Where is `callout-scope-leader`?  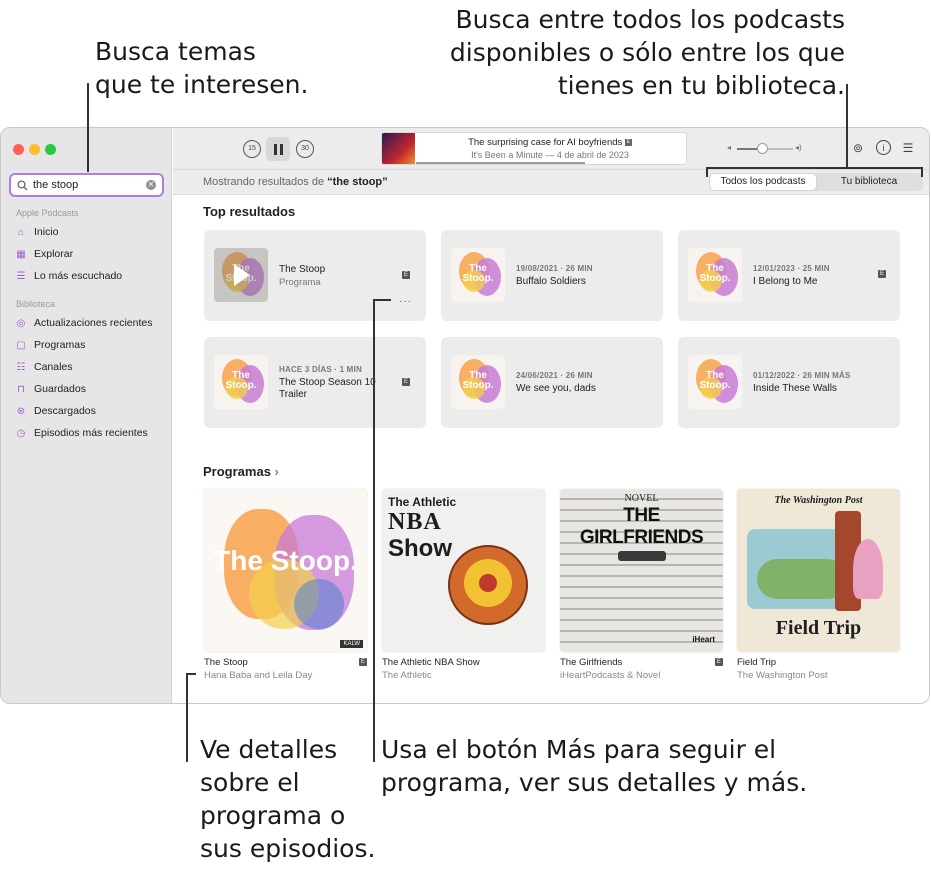 callout-scope-leader is located at coordinates (847, 125).